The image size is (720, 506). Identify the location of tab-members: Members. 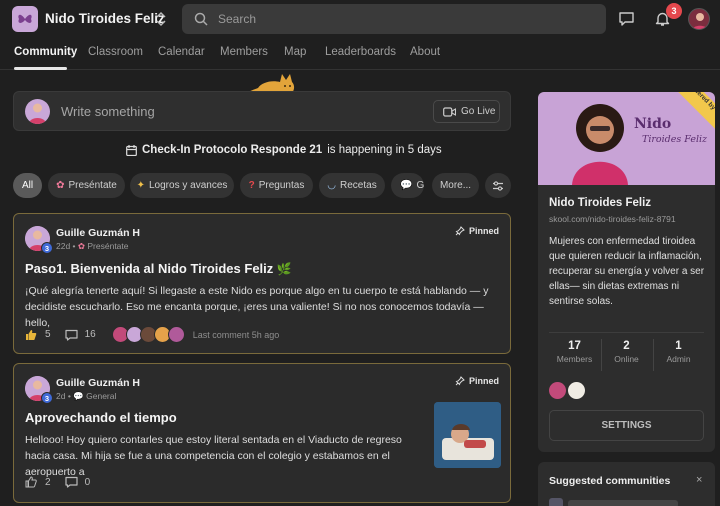
(244, 52).